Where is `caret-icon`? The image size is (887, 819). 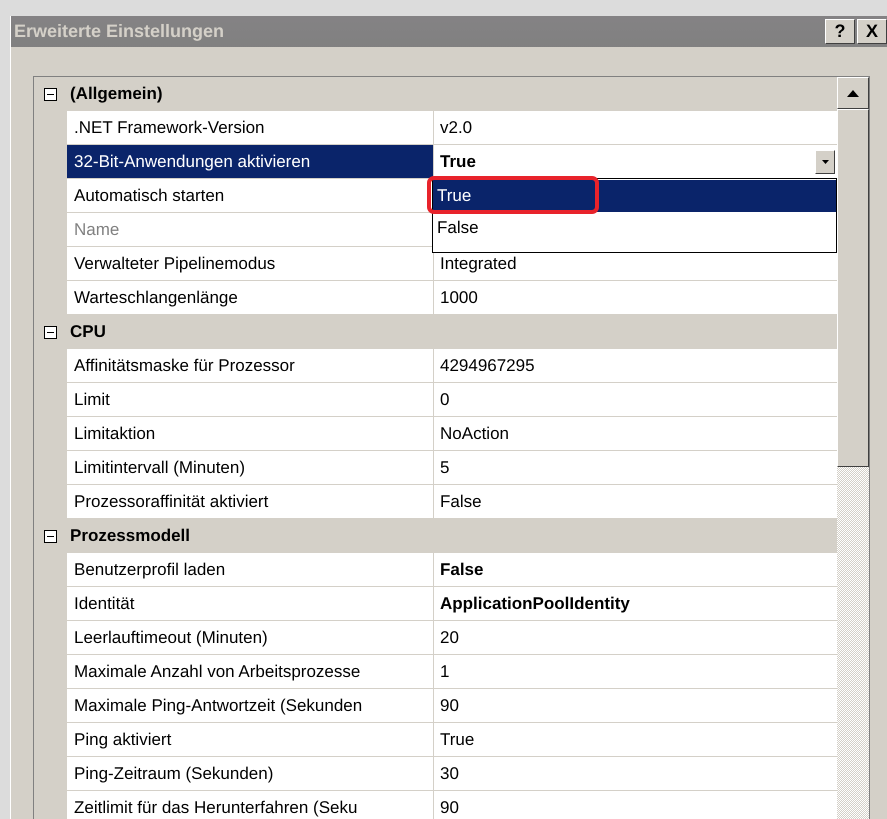
caret-icon is located at coordinates (825, 162).